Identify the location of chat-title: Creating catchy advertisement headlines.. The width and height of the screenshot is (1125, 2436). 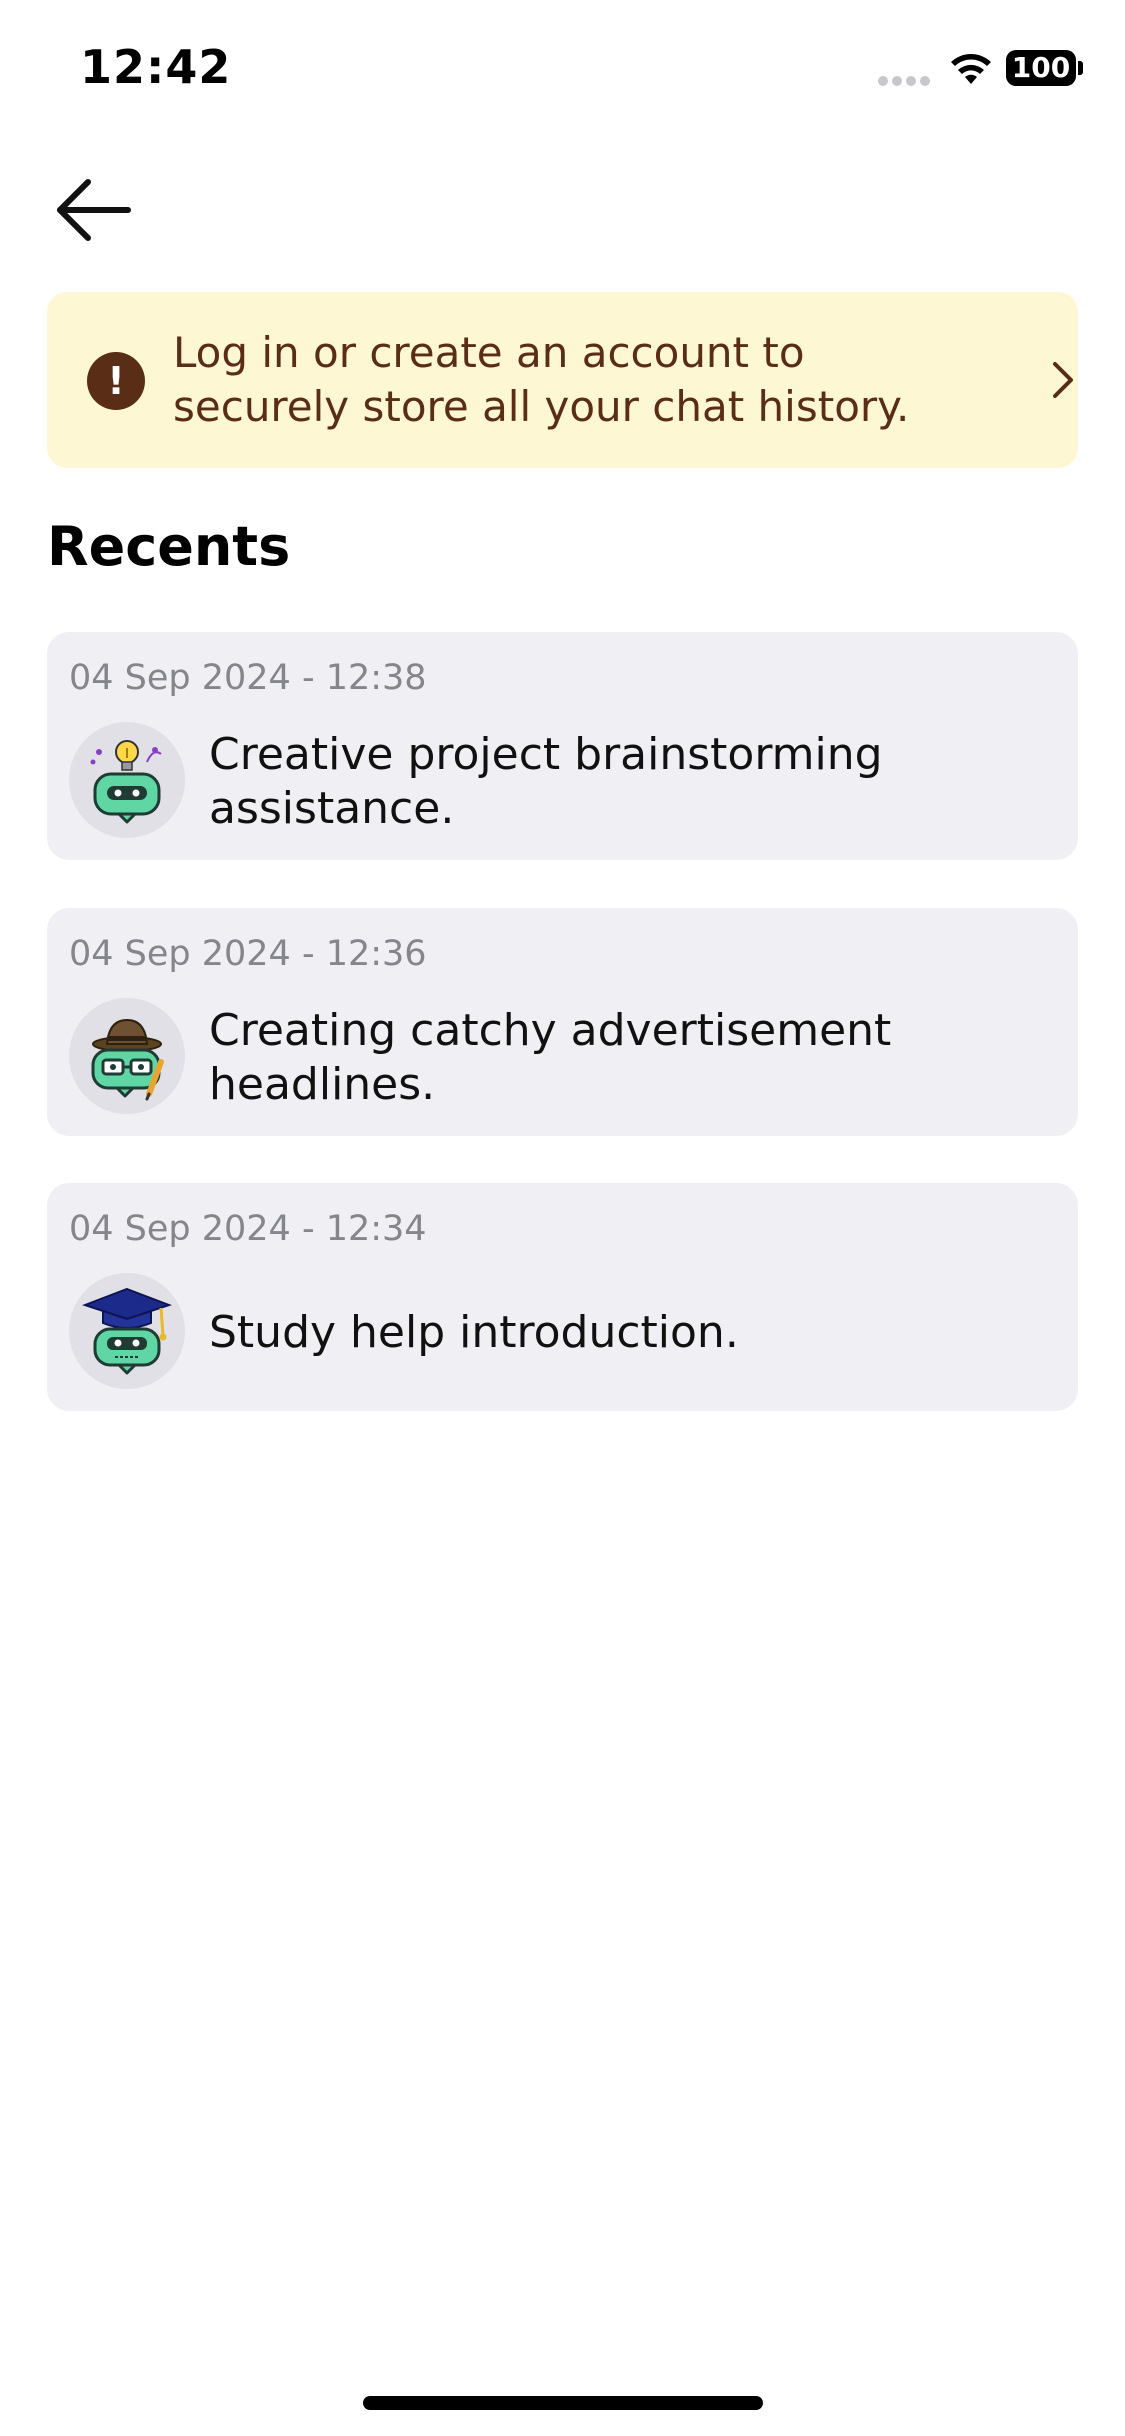
(550, 1057).